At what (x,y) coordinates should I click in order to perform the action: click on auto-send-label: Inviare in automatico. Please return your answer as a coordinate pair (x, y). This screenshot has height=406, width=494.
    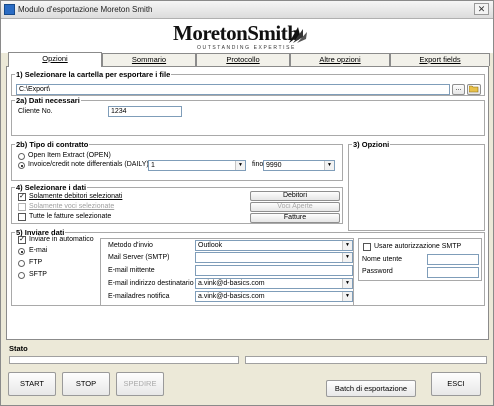
    Looking at the image, I should click on (61, 239).